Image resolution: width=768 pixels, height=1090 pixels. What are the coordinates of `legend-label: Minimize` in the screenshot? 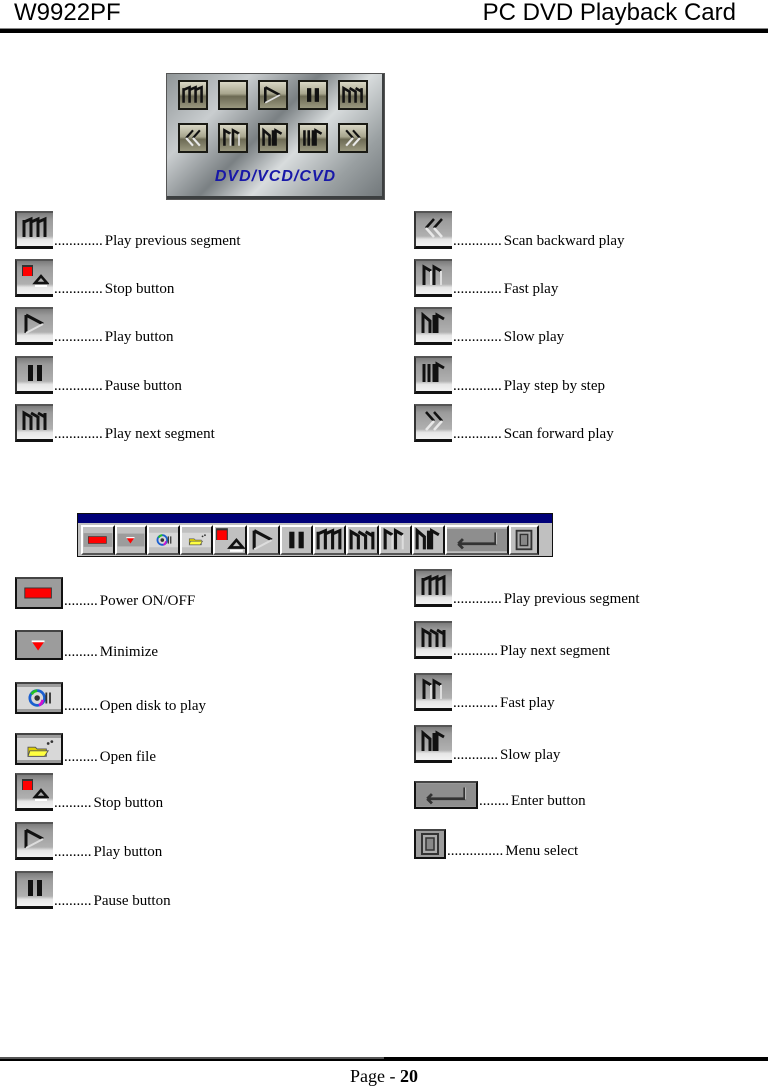 It's located at (129, 652).